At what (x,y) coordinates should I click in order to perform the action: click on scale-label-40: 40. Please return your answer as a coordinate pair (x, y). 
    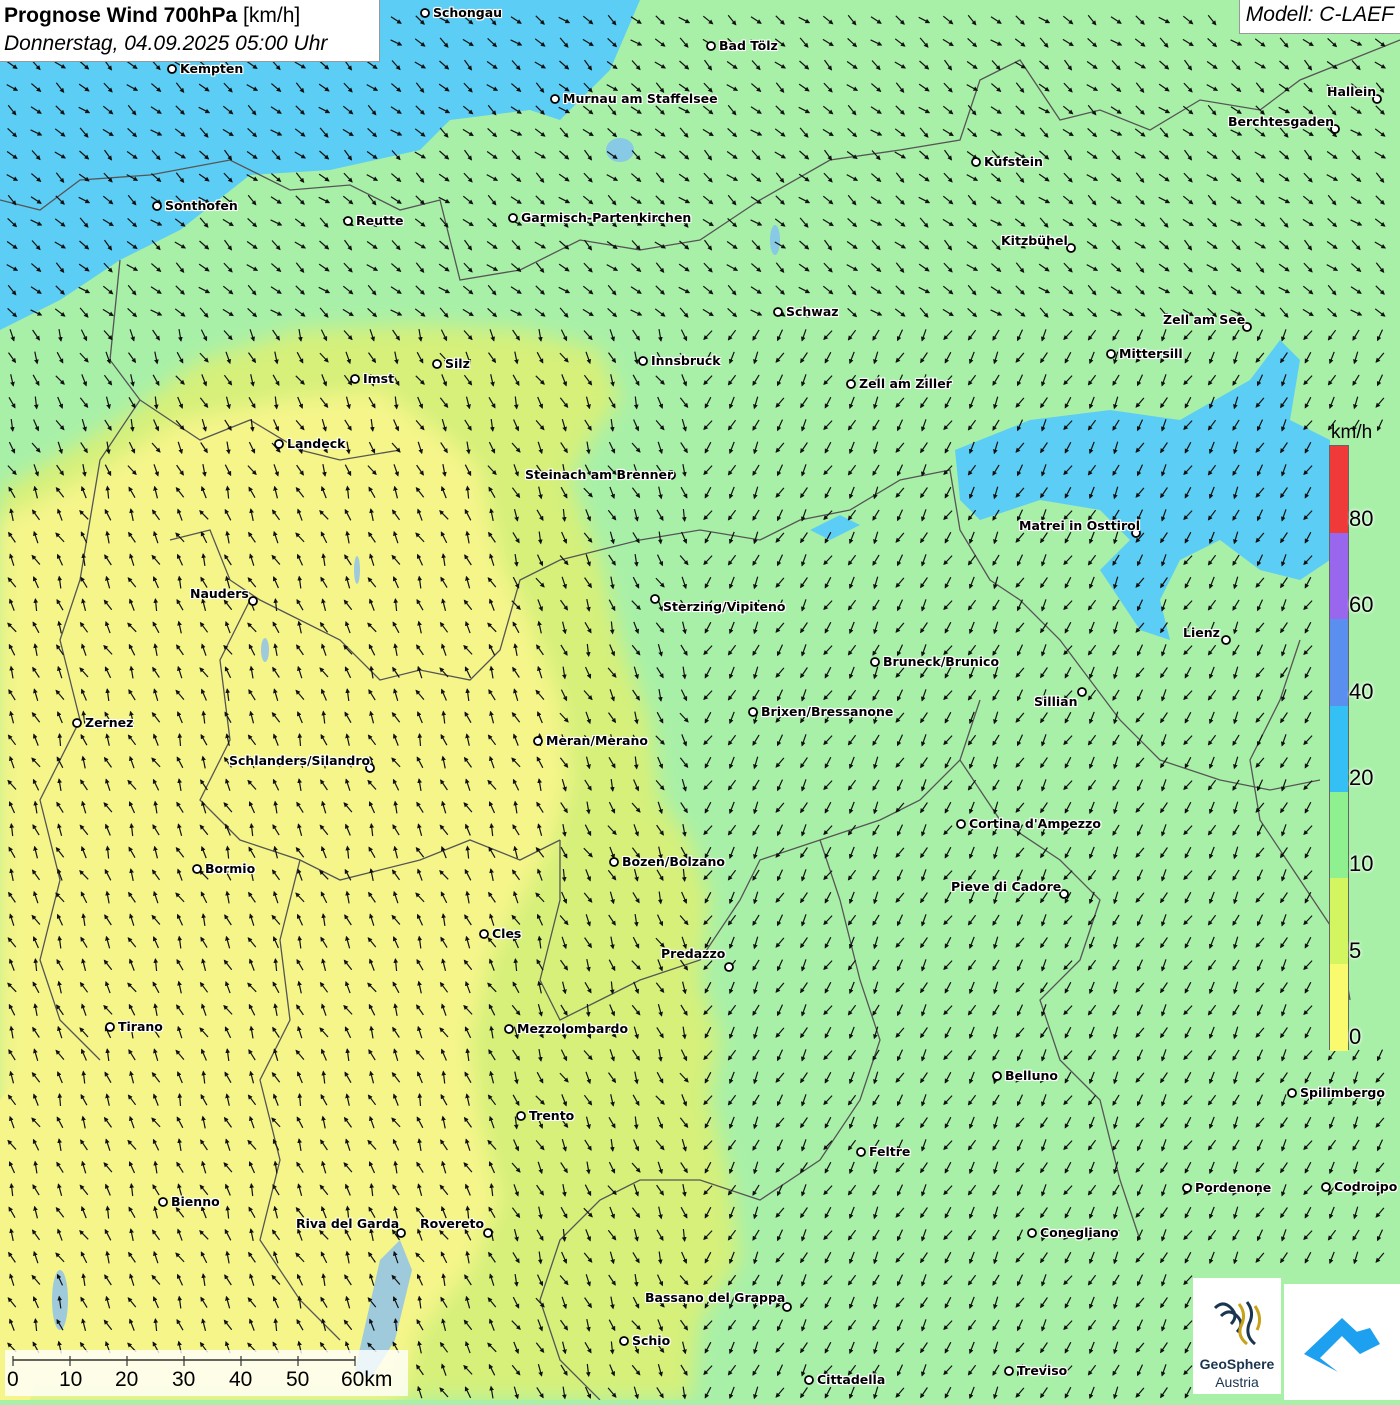
    Looking at the image, I should click on (241, 1379).